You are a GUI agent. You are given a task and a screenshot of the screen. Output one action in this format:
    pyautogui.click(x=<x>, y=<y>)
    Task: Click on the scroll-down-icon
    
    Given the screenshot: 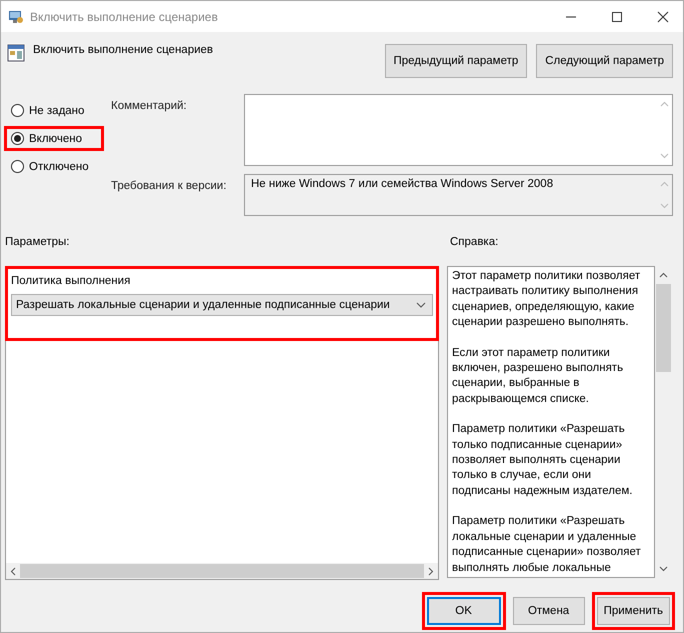 What is the action you would take?
    pyautogui.click(x=663, y=569)
    